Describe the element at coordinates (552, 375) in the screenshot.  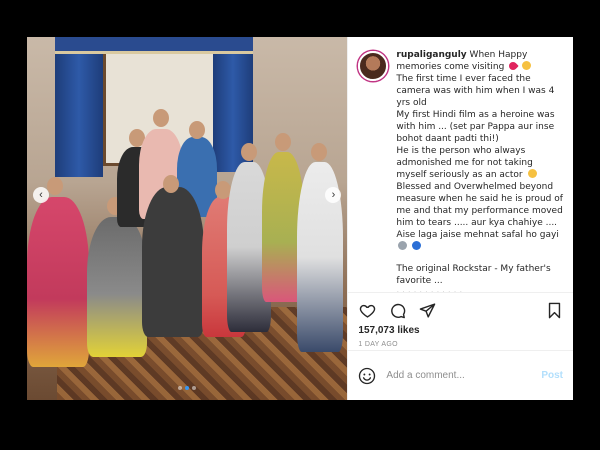
I see `post-comment-button: Post` at that location.